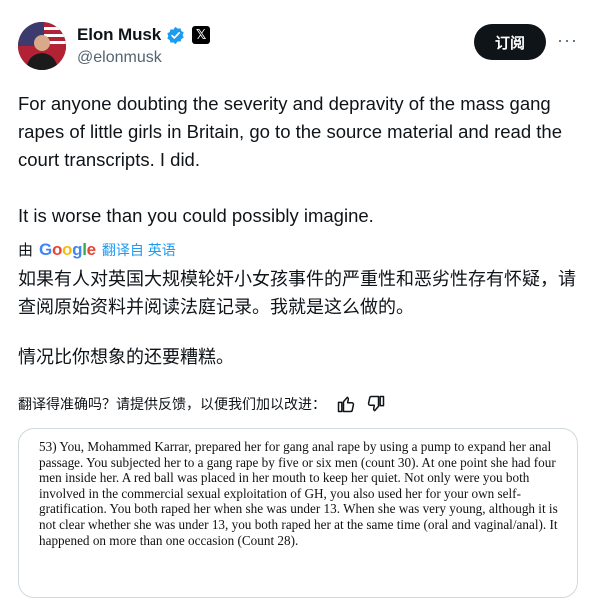 This screenshot has width=594, height=607. What do you see at coordinates (139, 250) in the screenshot?
I see `translated-from-link: 翻译自 英语` at bounding box center [139, 250].